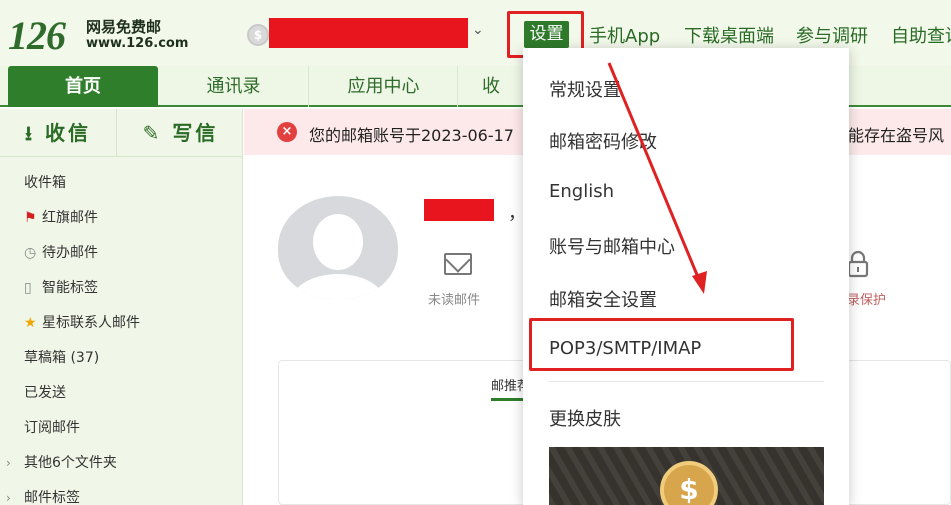 The image size is (951, 505). What do you see at coordinates (137, 43) in the screenshot?
I see `logo-url: www.126.com` at bounding box center [137, 43].